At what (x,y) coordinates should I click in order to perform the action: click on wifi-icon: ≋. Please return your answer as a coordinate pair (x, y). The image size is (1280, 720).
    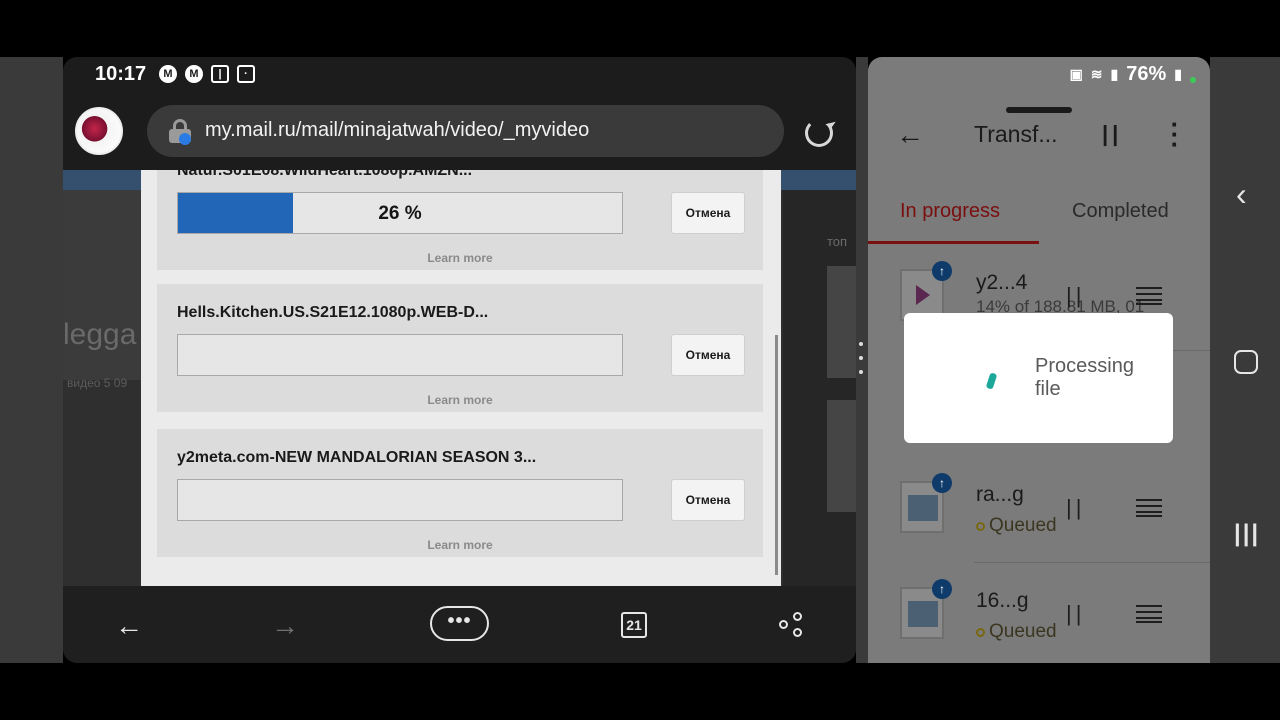
    Looking at the image, I should click on (1096, 74).